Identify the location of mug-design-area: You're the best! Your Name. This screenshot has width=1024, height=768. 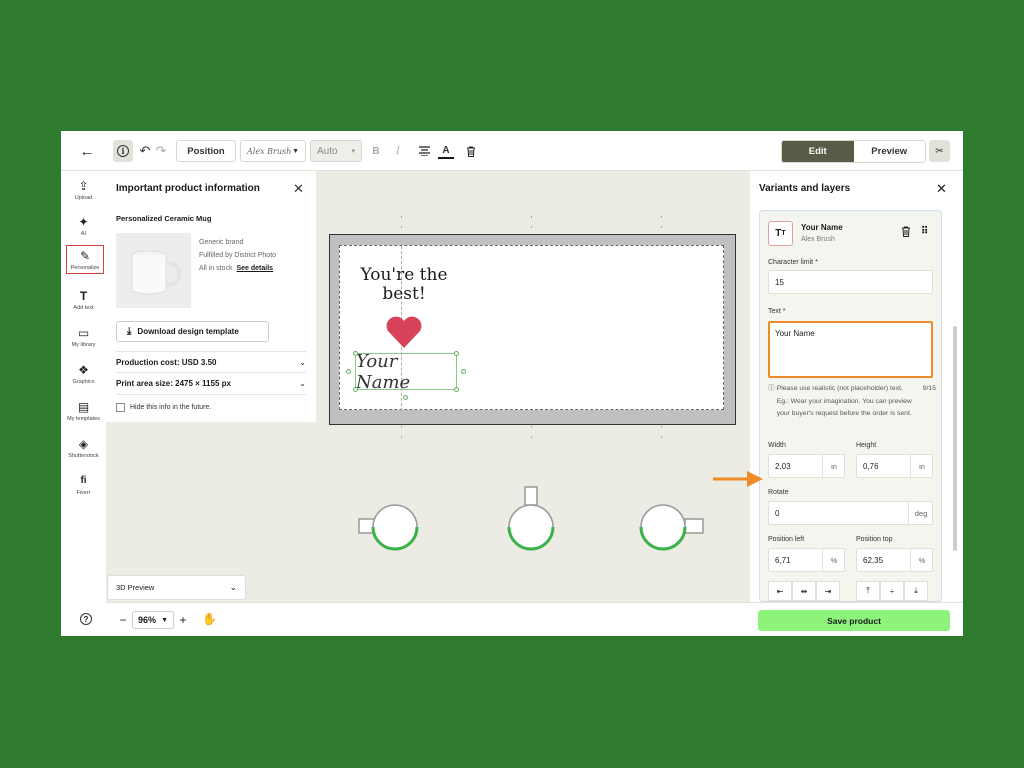
(532, 329).